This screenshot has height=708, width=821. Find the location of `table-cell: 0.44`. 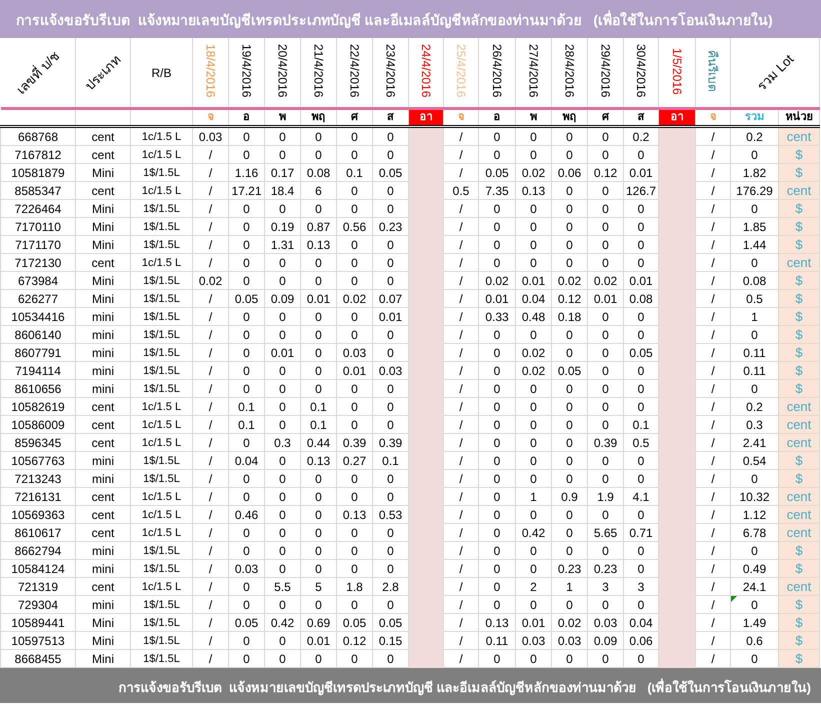

table-cell: 0.44 is located at coordinates (318, 442).